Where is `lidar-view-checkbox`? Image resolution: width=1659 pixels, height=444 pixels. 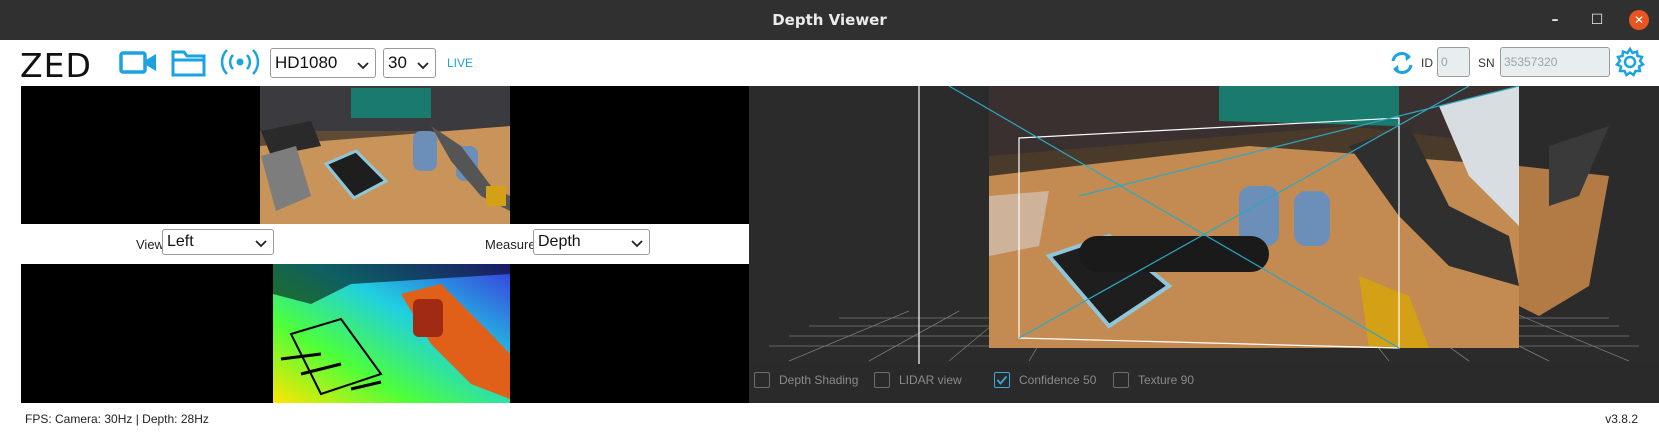 lidar-view-checkbox is located at coordinates (882, 380).